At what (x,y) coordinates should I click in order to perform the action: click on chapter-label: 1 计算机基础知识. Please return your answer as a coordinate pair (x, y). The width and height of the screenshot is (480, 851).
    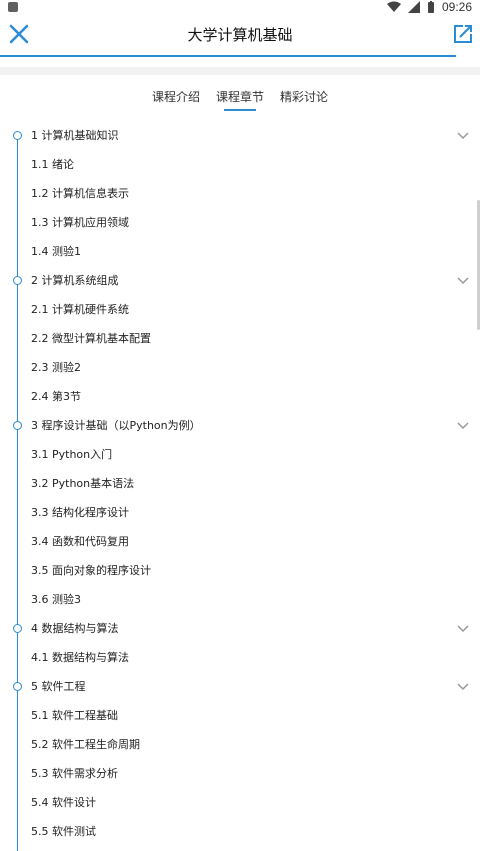
    Looking at the image, I should click on (75, 135).